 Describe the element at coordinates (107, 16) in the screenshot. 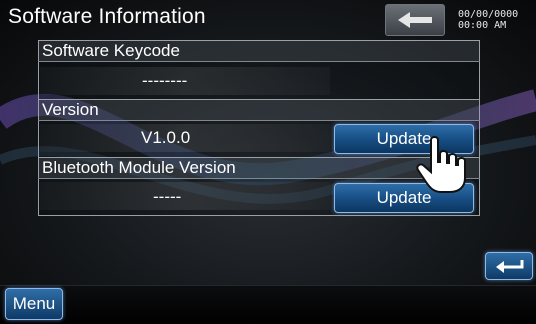

I see `page-title: Software Information` at that location.